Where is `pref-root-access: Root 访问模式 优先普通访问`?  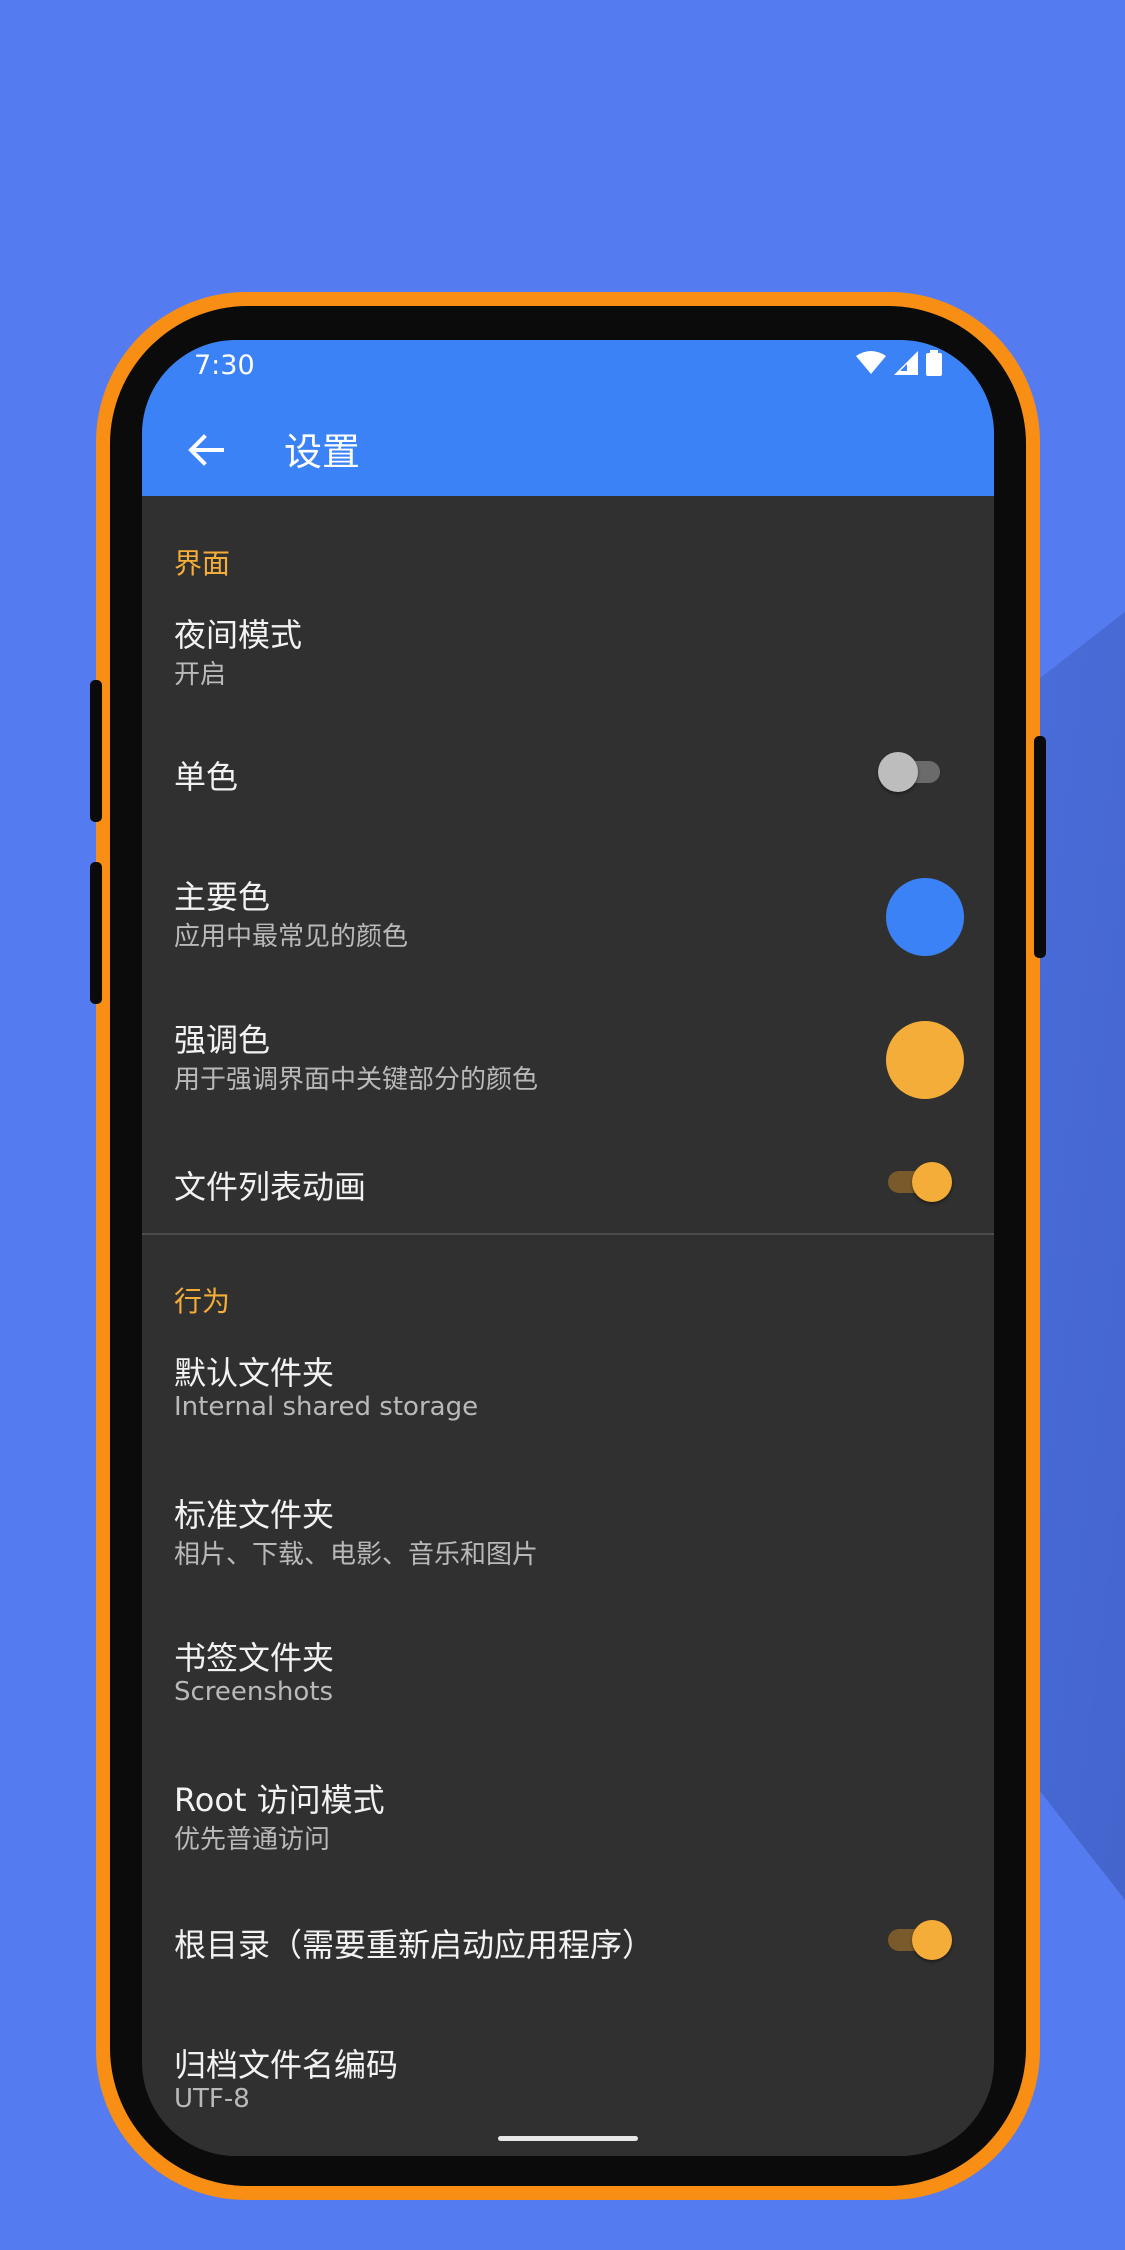 pref-root-access: Root 访问模式 优先普通访问 is located at coordinates (568, 1830).